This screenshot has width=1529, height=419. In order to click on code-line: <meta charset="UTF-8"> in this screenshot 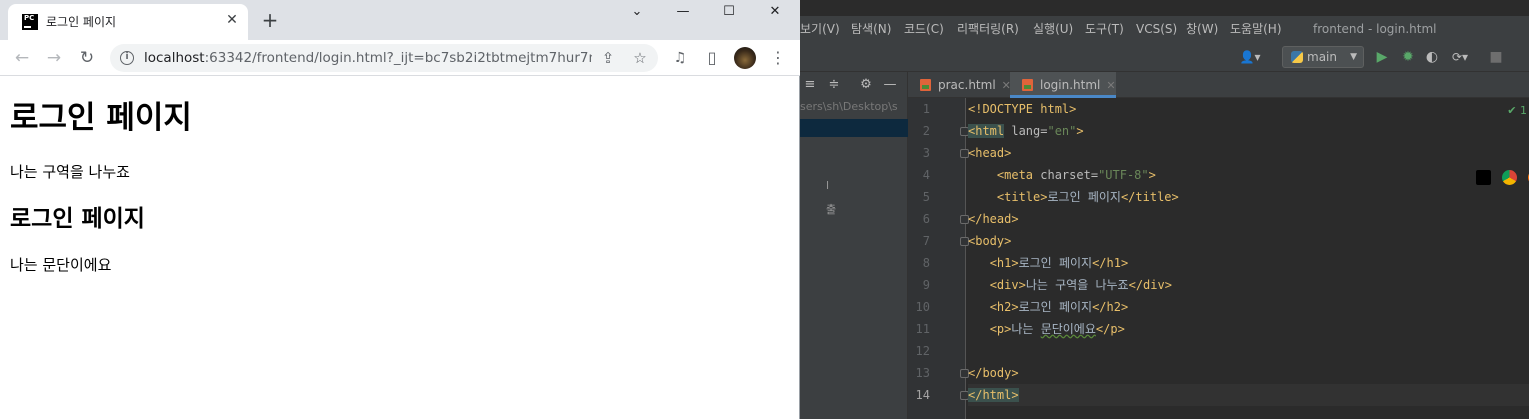, I will do `click(1248, 175)`.